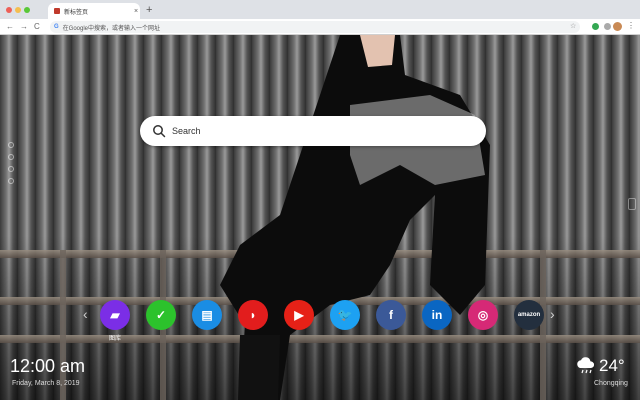 The image size is (640, 400). I want to click on notes-icon: ▤, so click(207, 315).